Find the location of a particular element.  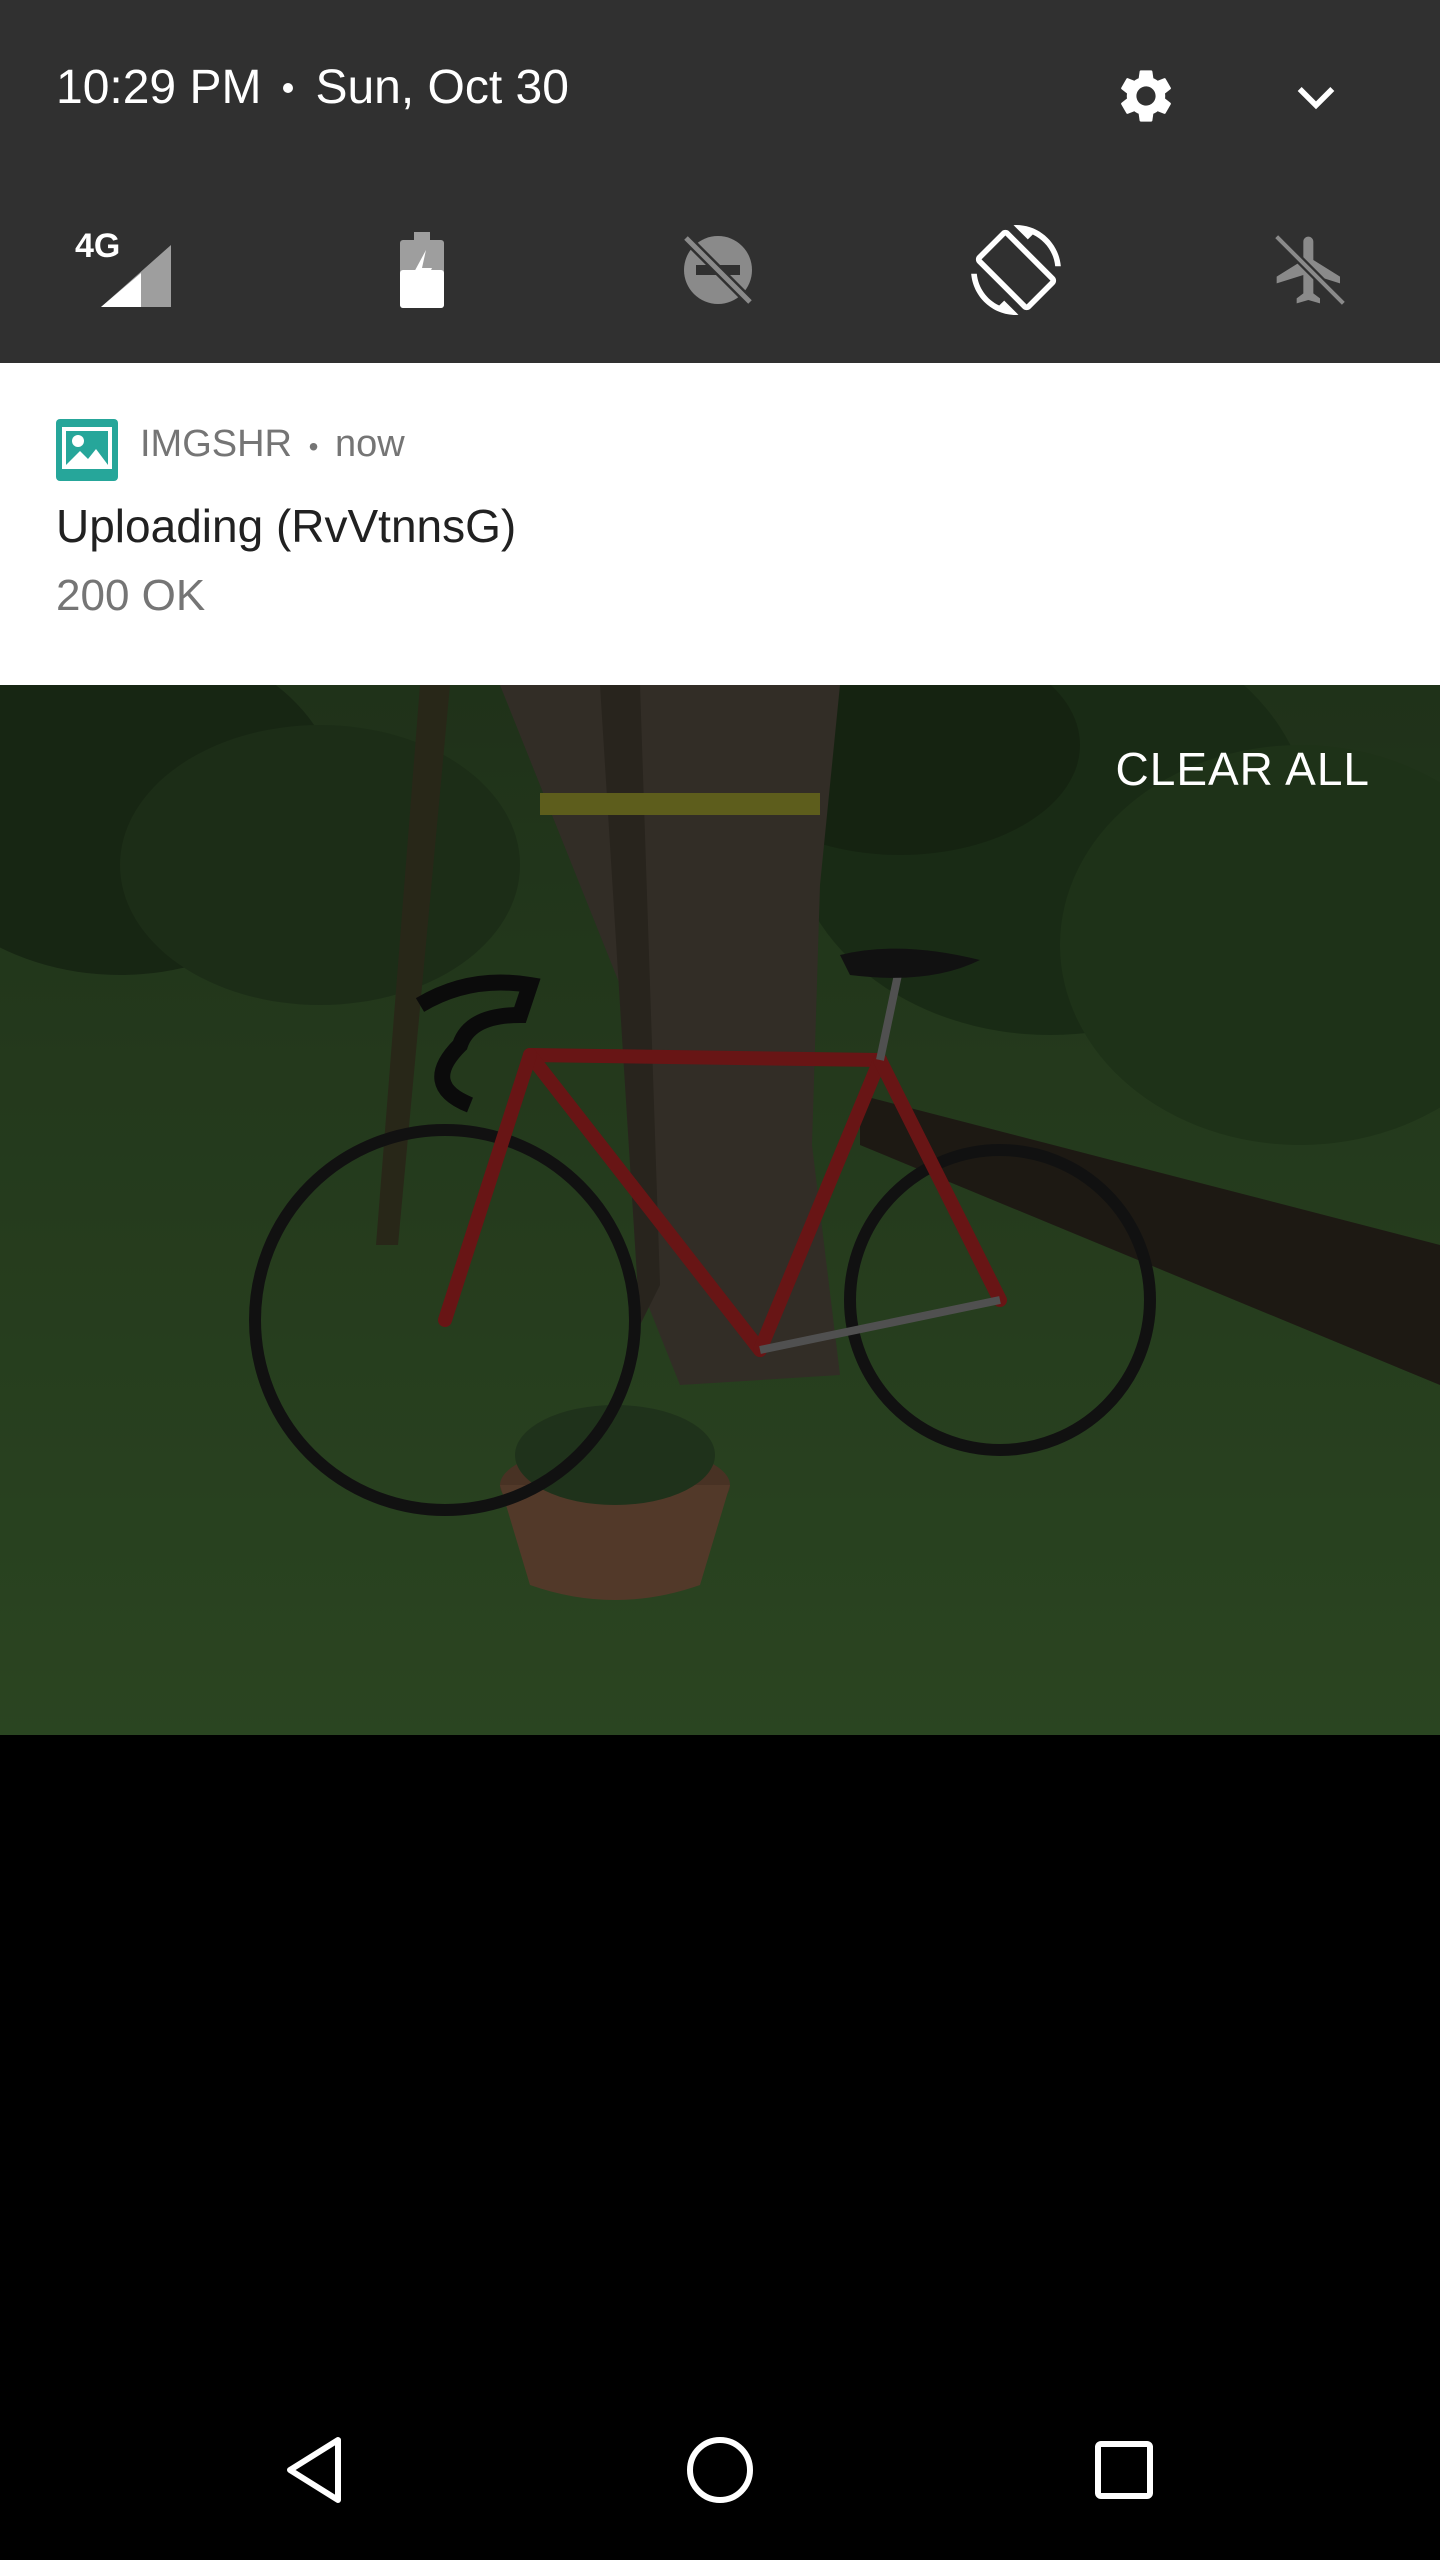

signal-icon: 4G is located at coordinates (123, 267).